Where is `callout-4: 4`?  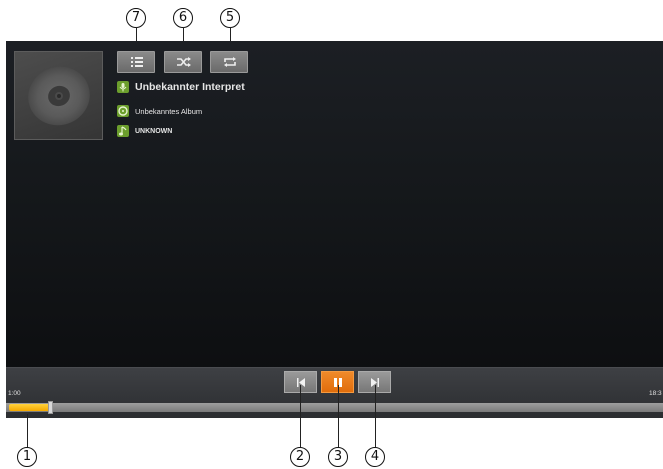 callout-4: 4 is located at coordinates (375, 457).